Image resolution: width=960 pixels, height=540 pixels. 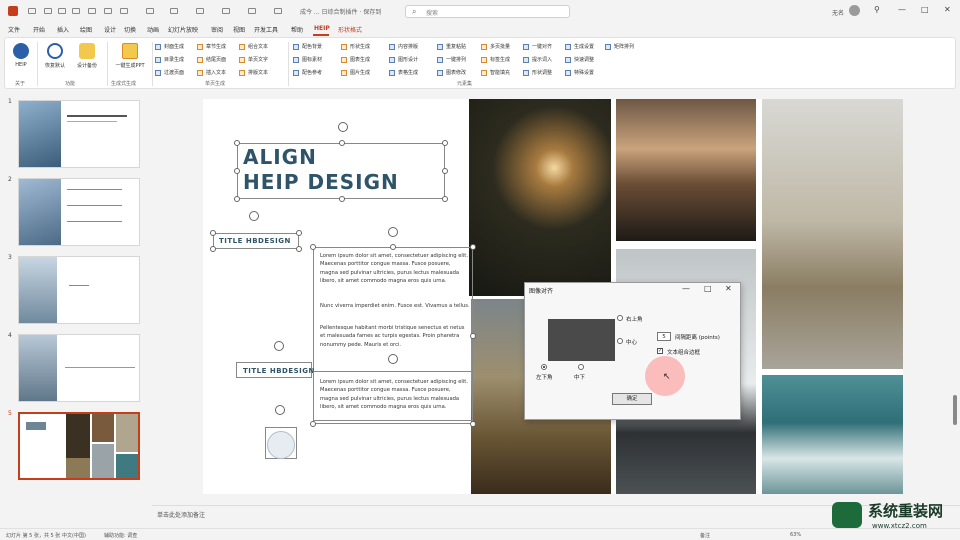 I want to click on photo-sparkler-woman, so click(x=540, y=197).